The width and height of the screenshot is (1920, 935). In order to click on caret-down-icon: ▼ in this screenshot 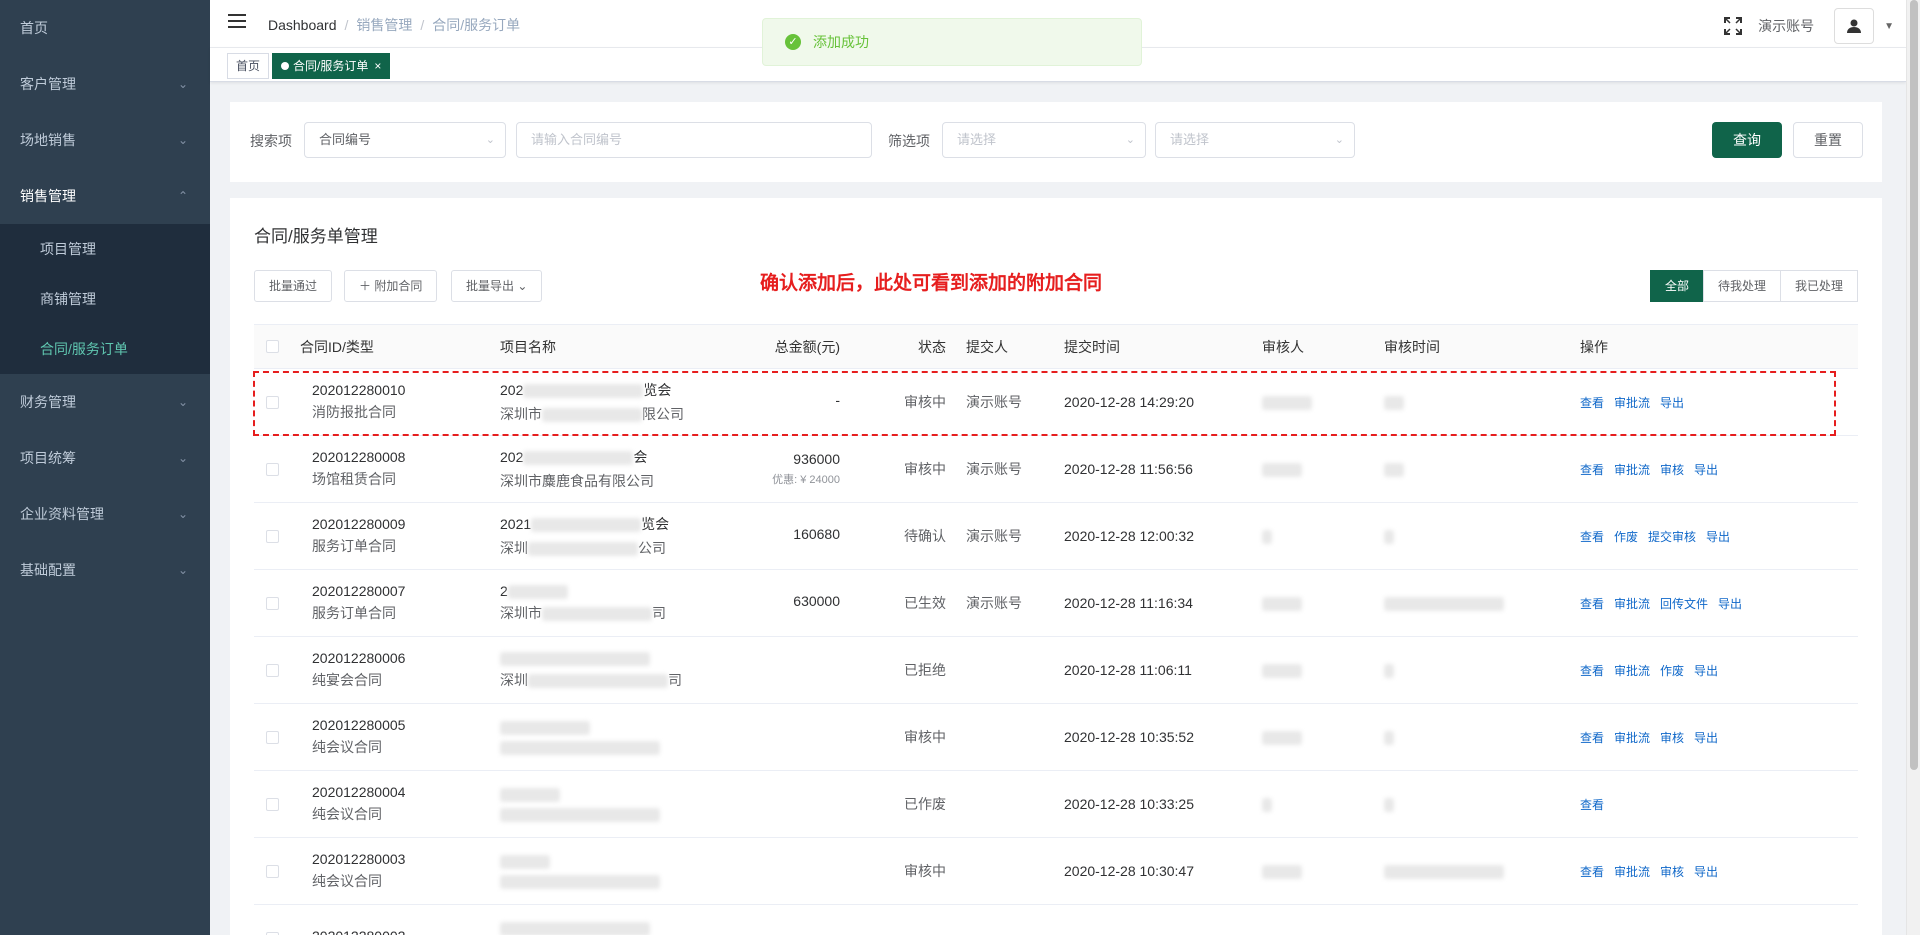, I will do `click(1889, 26)`.